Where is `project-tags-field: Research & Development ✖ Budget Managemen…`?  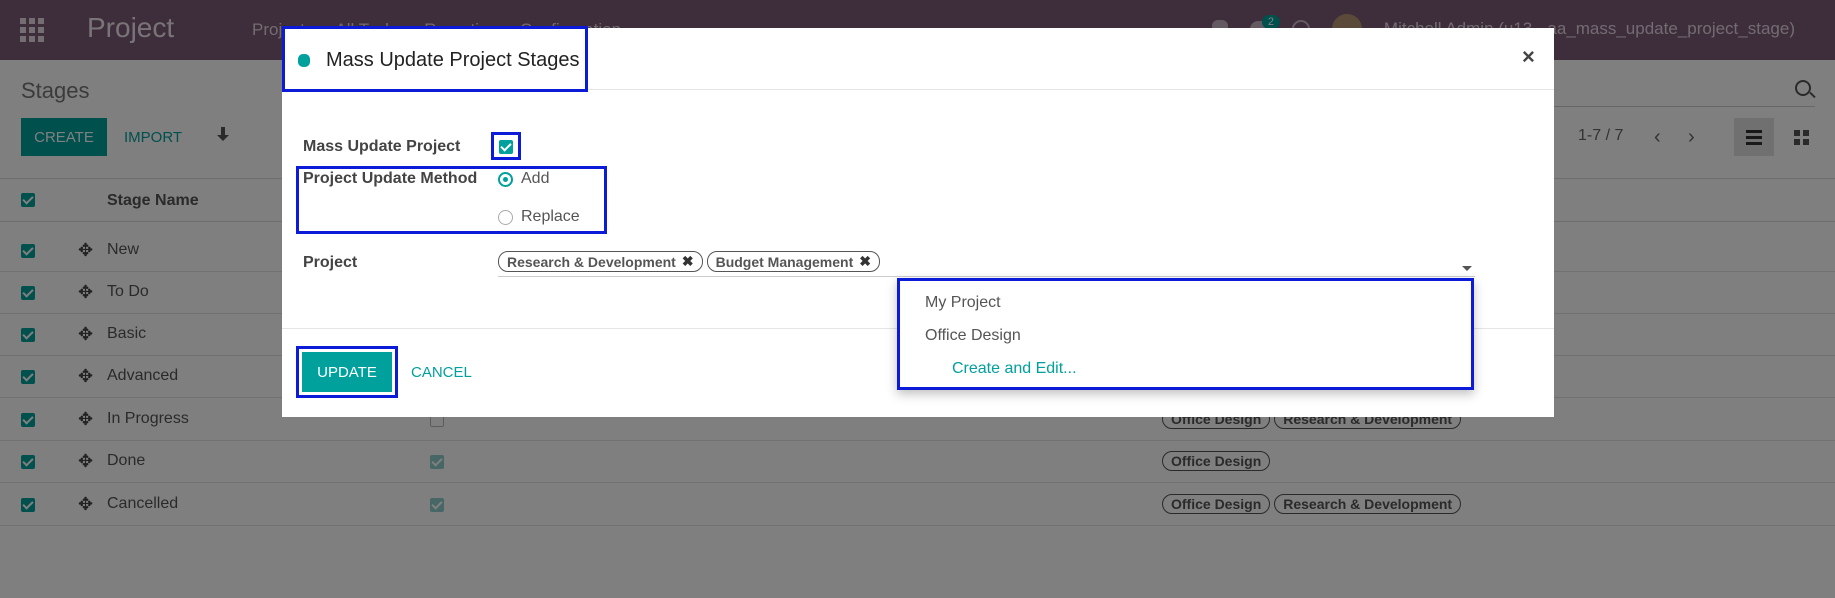
project-tags-field: Research & Development ✖ Budget Managemen… is located at coordinates (689, 261).